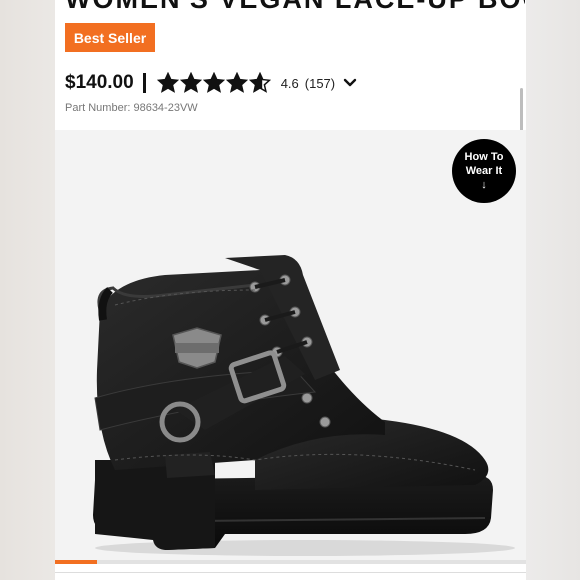 The width and height of the screenshot is (580, 580). What do you see at coordinates (295, 5) in the screenshot?
I see `product-title: WOMEN'S VEGAN LACE-UP BOOT` at bounding box center [295, 5].